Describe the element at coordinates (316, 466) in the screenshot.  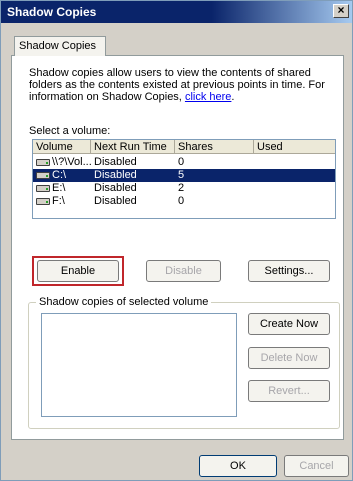
I see `cancel-button: Cancel` at that location.